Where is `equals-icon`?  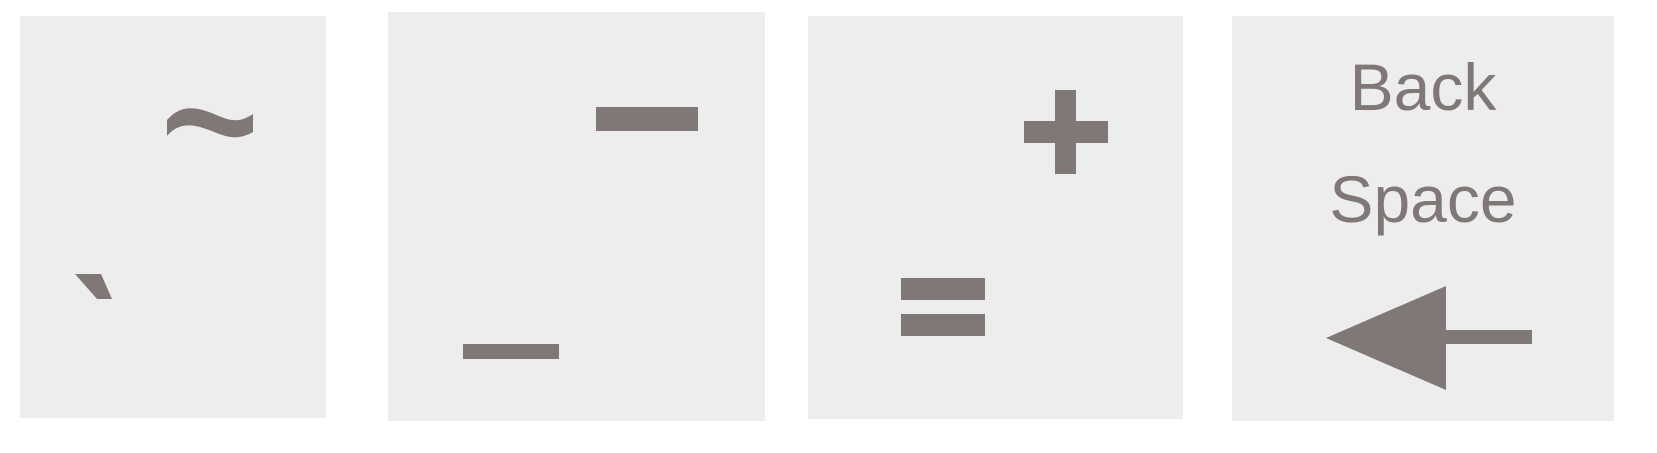 equals-icon is located at coordinates (943, 289).